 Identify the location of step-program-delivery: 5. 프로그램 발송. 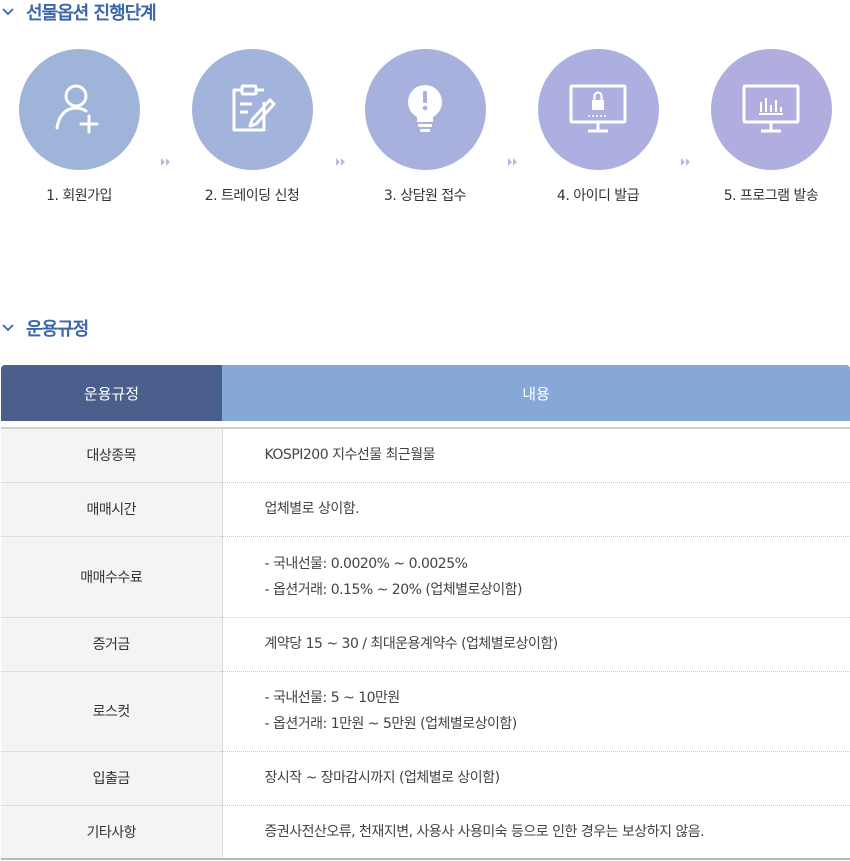
(771, 127).